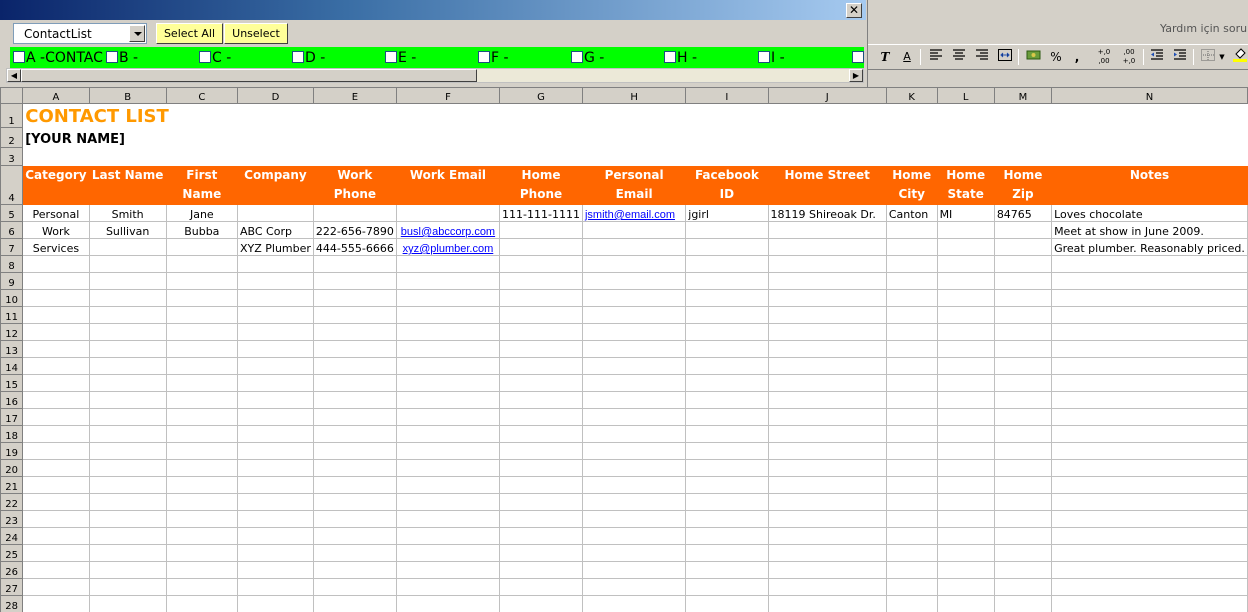 Image resolution: width=1248 pixels, height=612 pixels. Describe the element at coordinates (634, 95) in the screenshot. I see `column-header: H` at that location.